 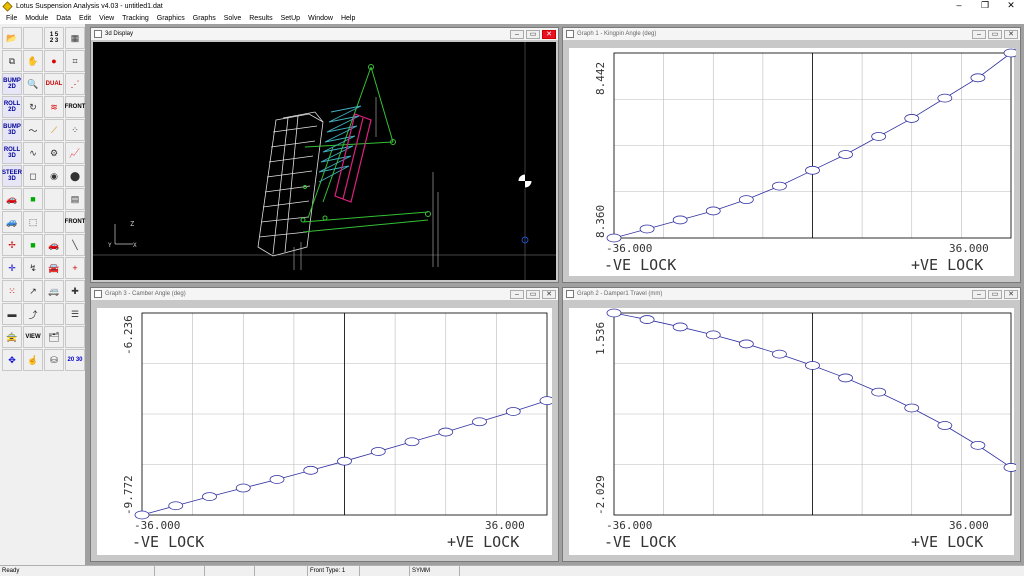 What do you see at coordinates (33, 153) in the screenshot?
I see `wave-icon: ∿` at bounding box center [33, 153].